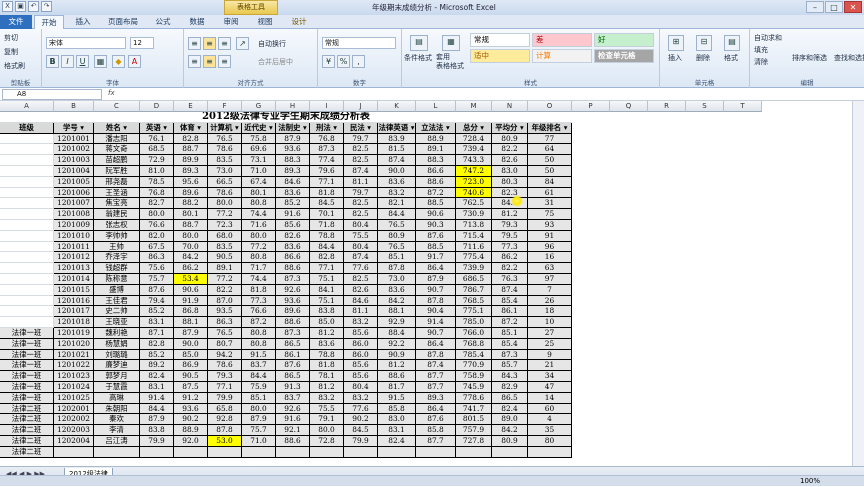 Image resolution: width=864 pixels, height=487 pixels. I want to click on table-cell: 82.3, so click(510, 193).